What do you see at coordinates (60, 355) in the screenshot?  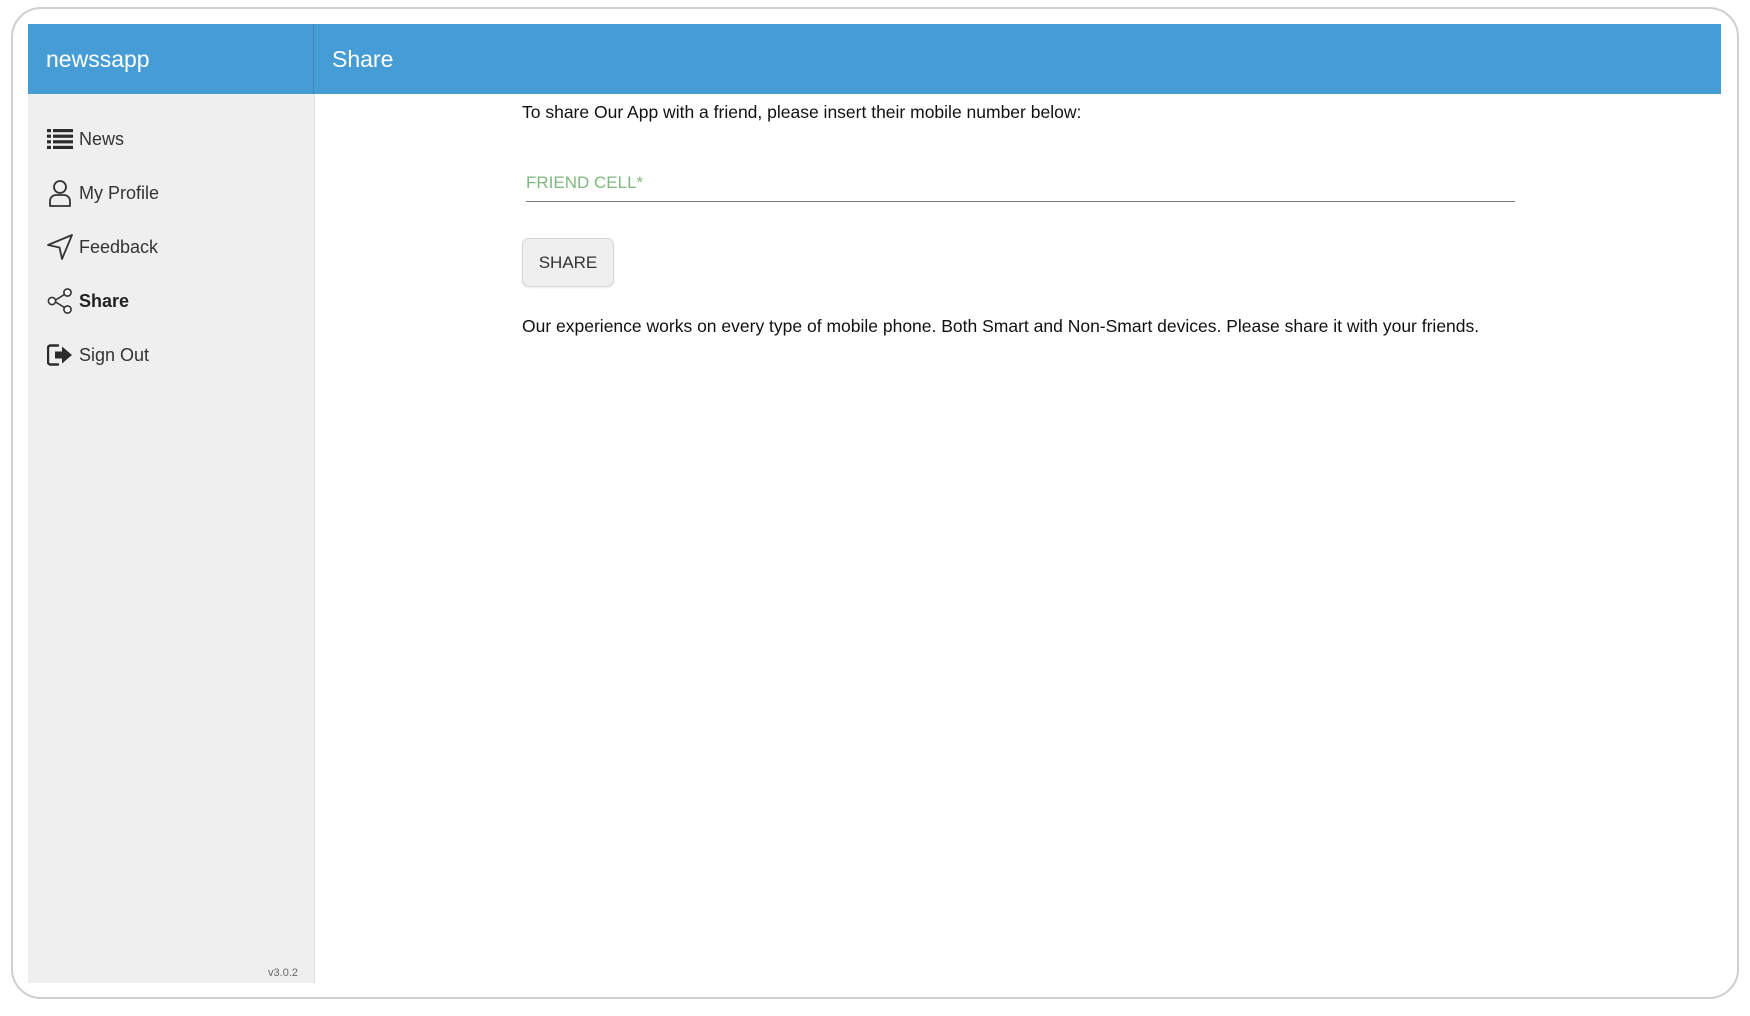 I see `sign-out-icon` at bounding box center [60, 355].